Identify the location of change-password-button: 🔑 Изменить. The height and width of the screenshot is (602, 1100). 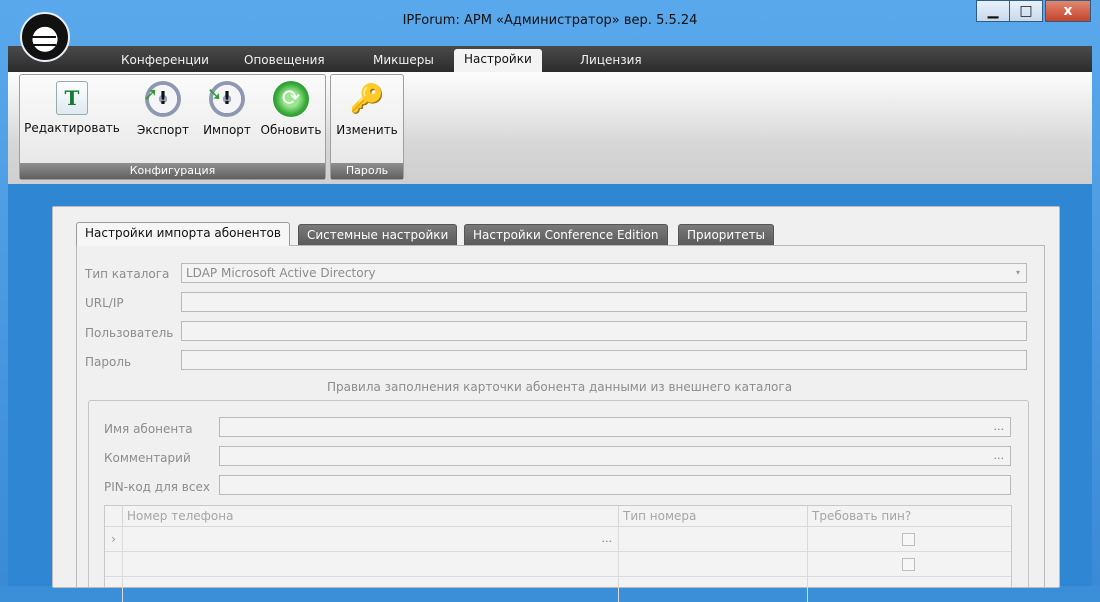
(367, 109).